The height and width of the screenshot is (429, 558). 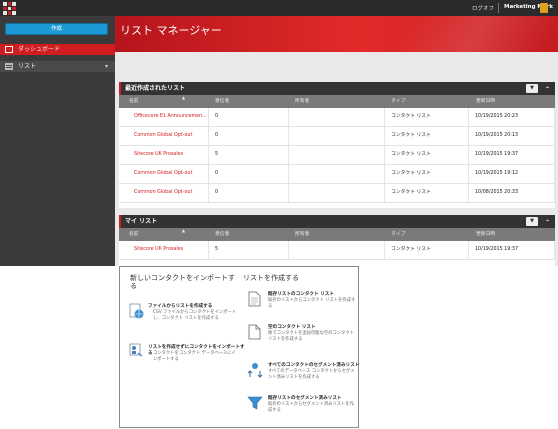 What do you see at coordinates (9, 49) in the screenshot?
I see `monitor-icon` at bounding box center [9, 49].